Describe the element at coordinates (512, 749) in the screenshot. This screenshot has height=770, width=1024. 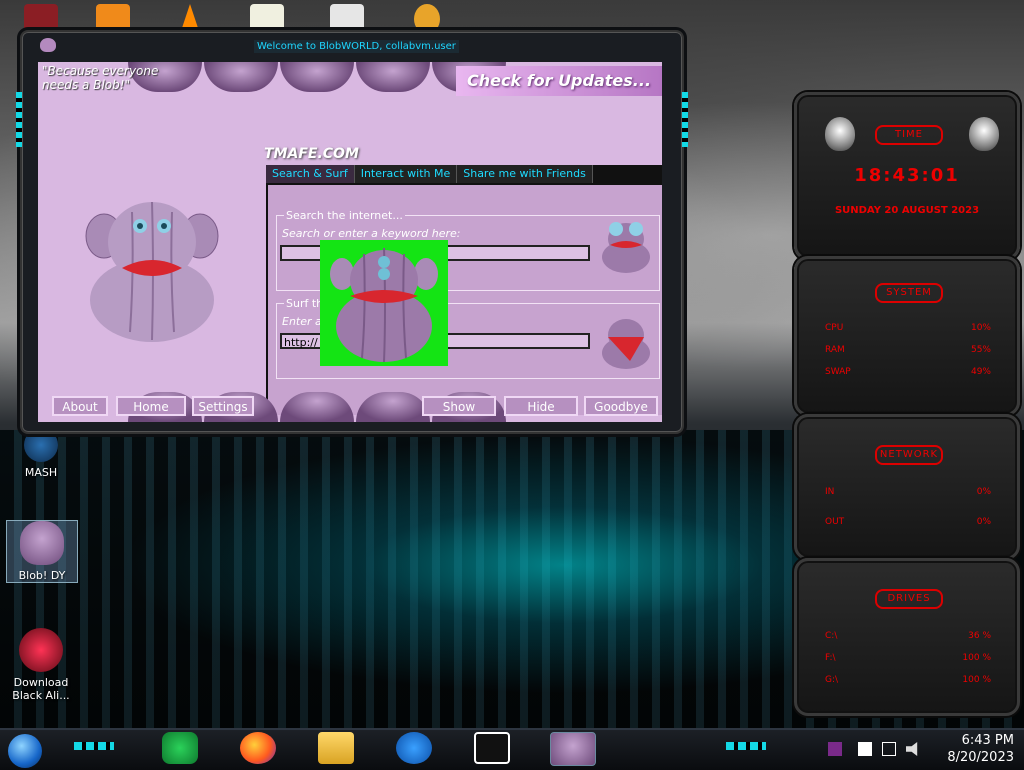
I see `taskbar: 6:43 PM 8/20/2023` at that location.